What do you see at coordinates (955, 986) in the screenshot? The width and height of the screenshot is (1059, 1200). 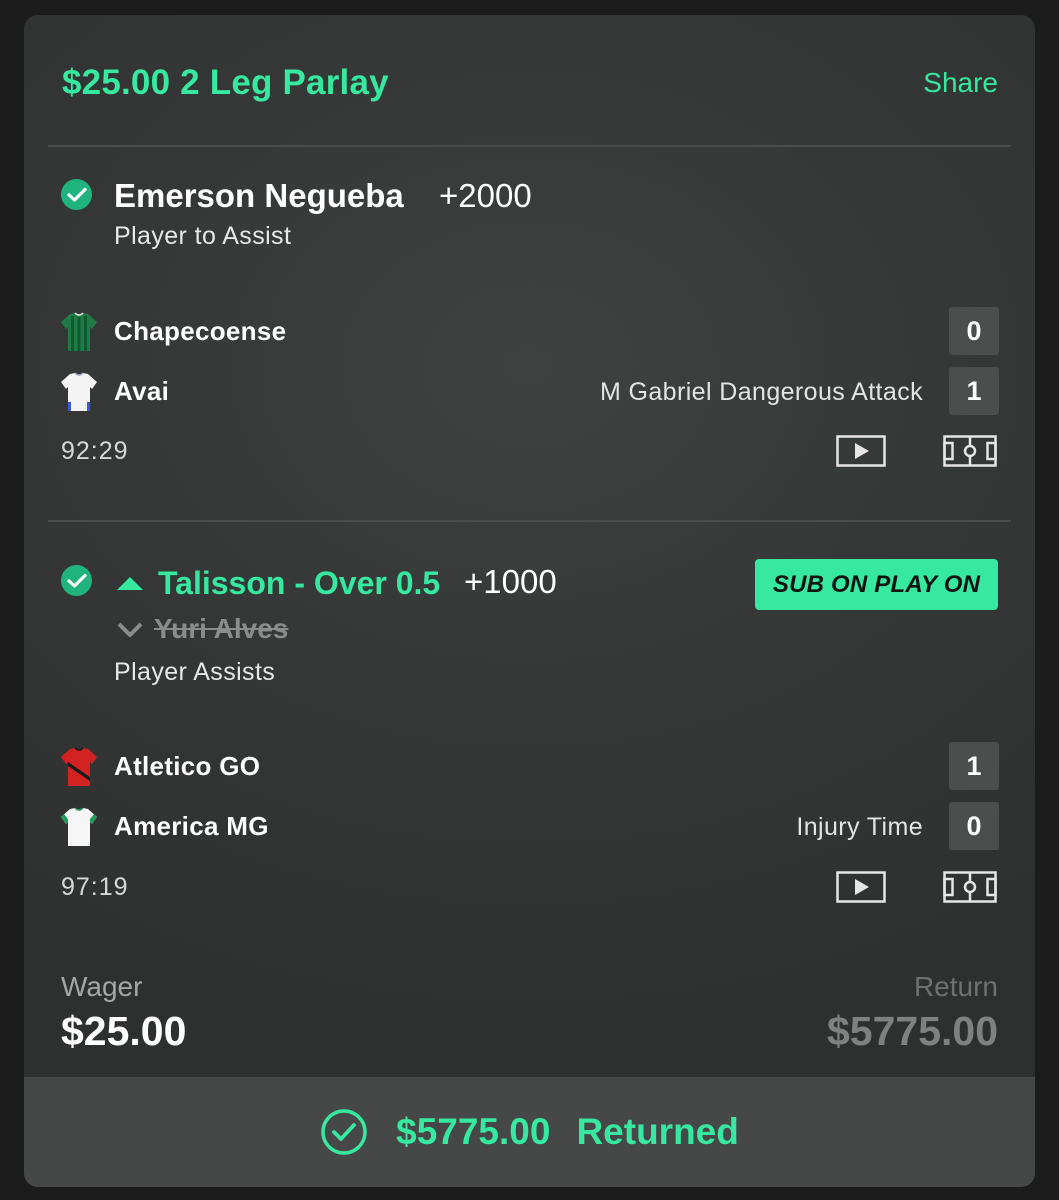 I see `return-label: Return` at bounding box center [955, 986].